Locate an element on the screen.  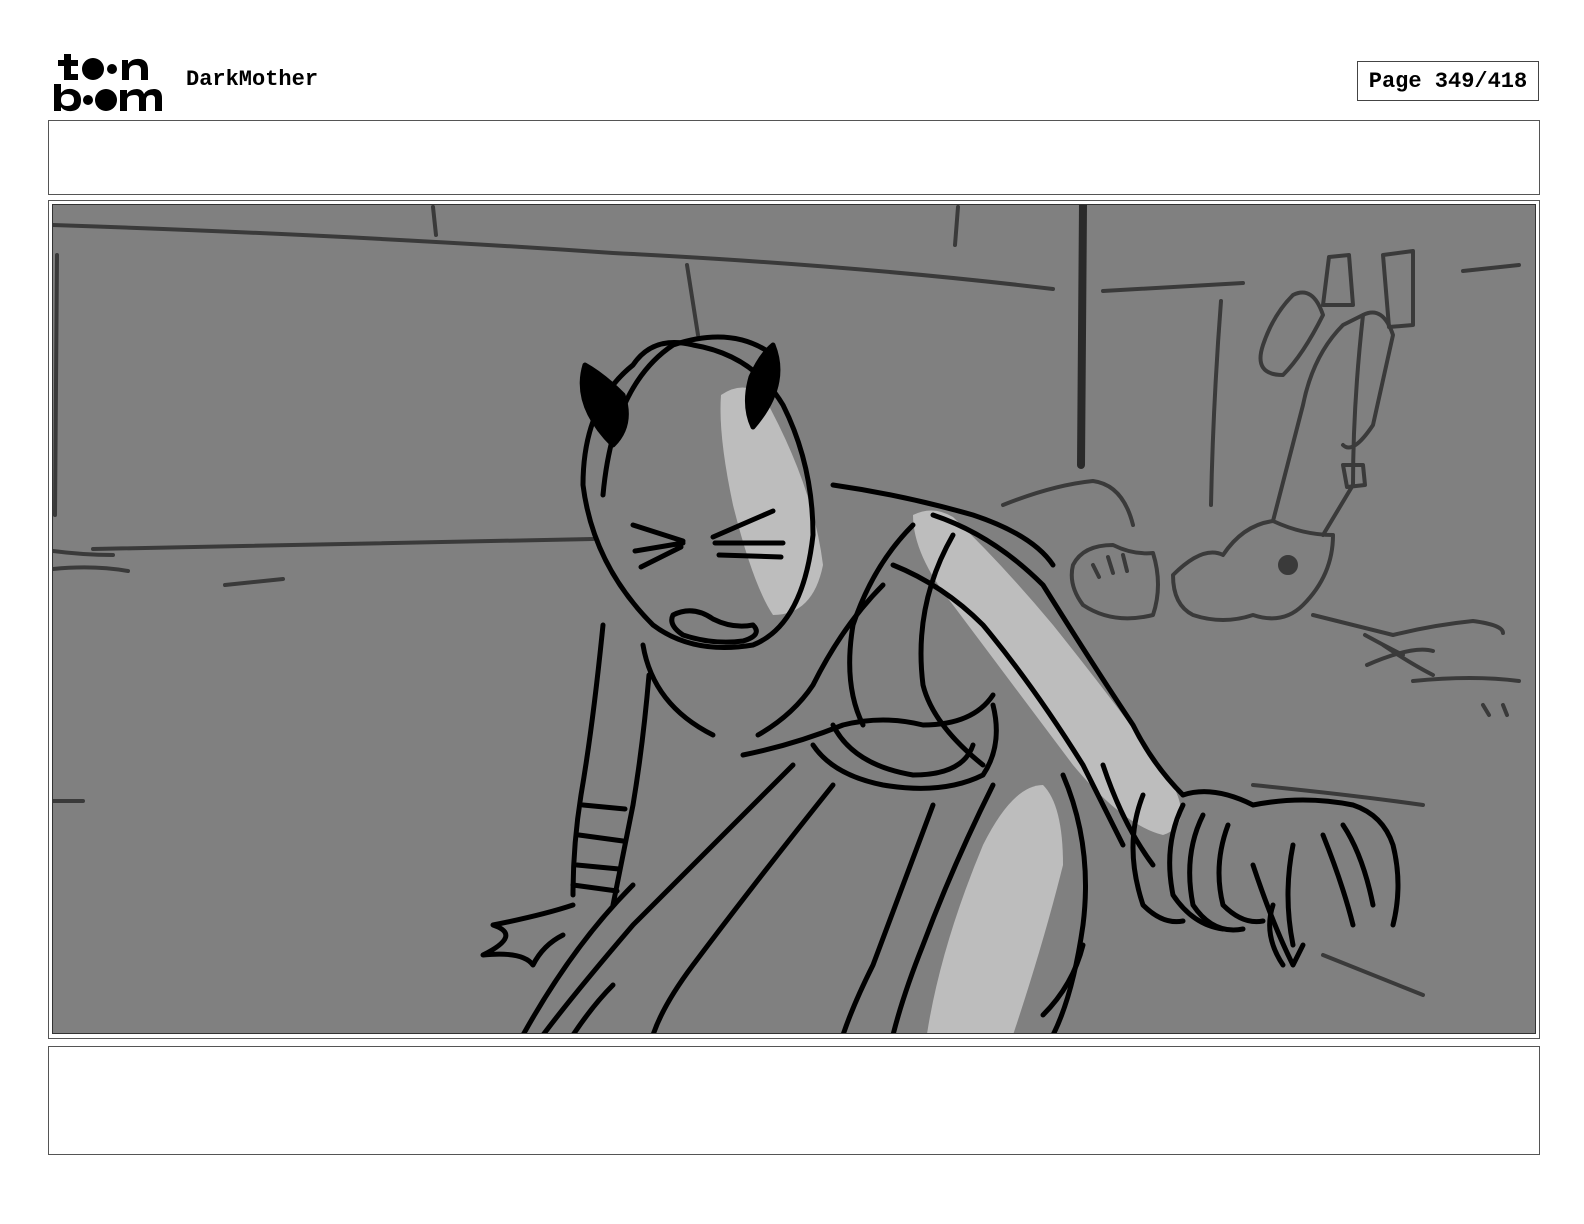
page-counter: Page 349/418 is located at coordinates (1448, 81).